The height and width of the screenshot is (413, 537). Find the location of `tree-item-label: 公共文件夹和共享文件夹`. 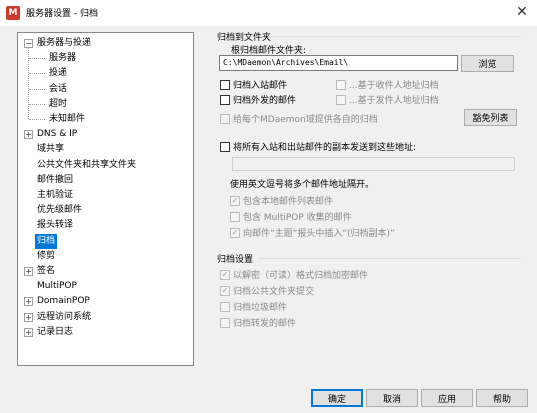

tree-item-label: 公共文件夹和共享文件夹 is located at coordinates (87, 164).